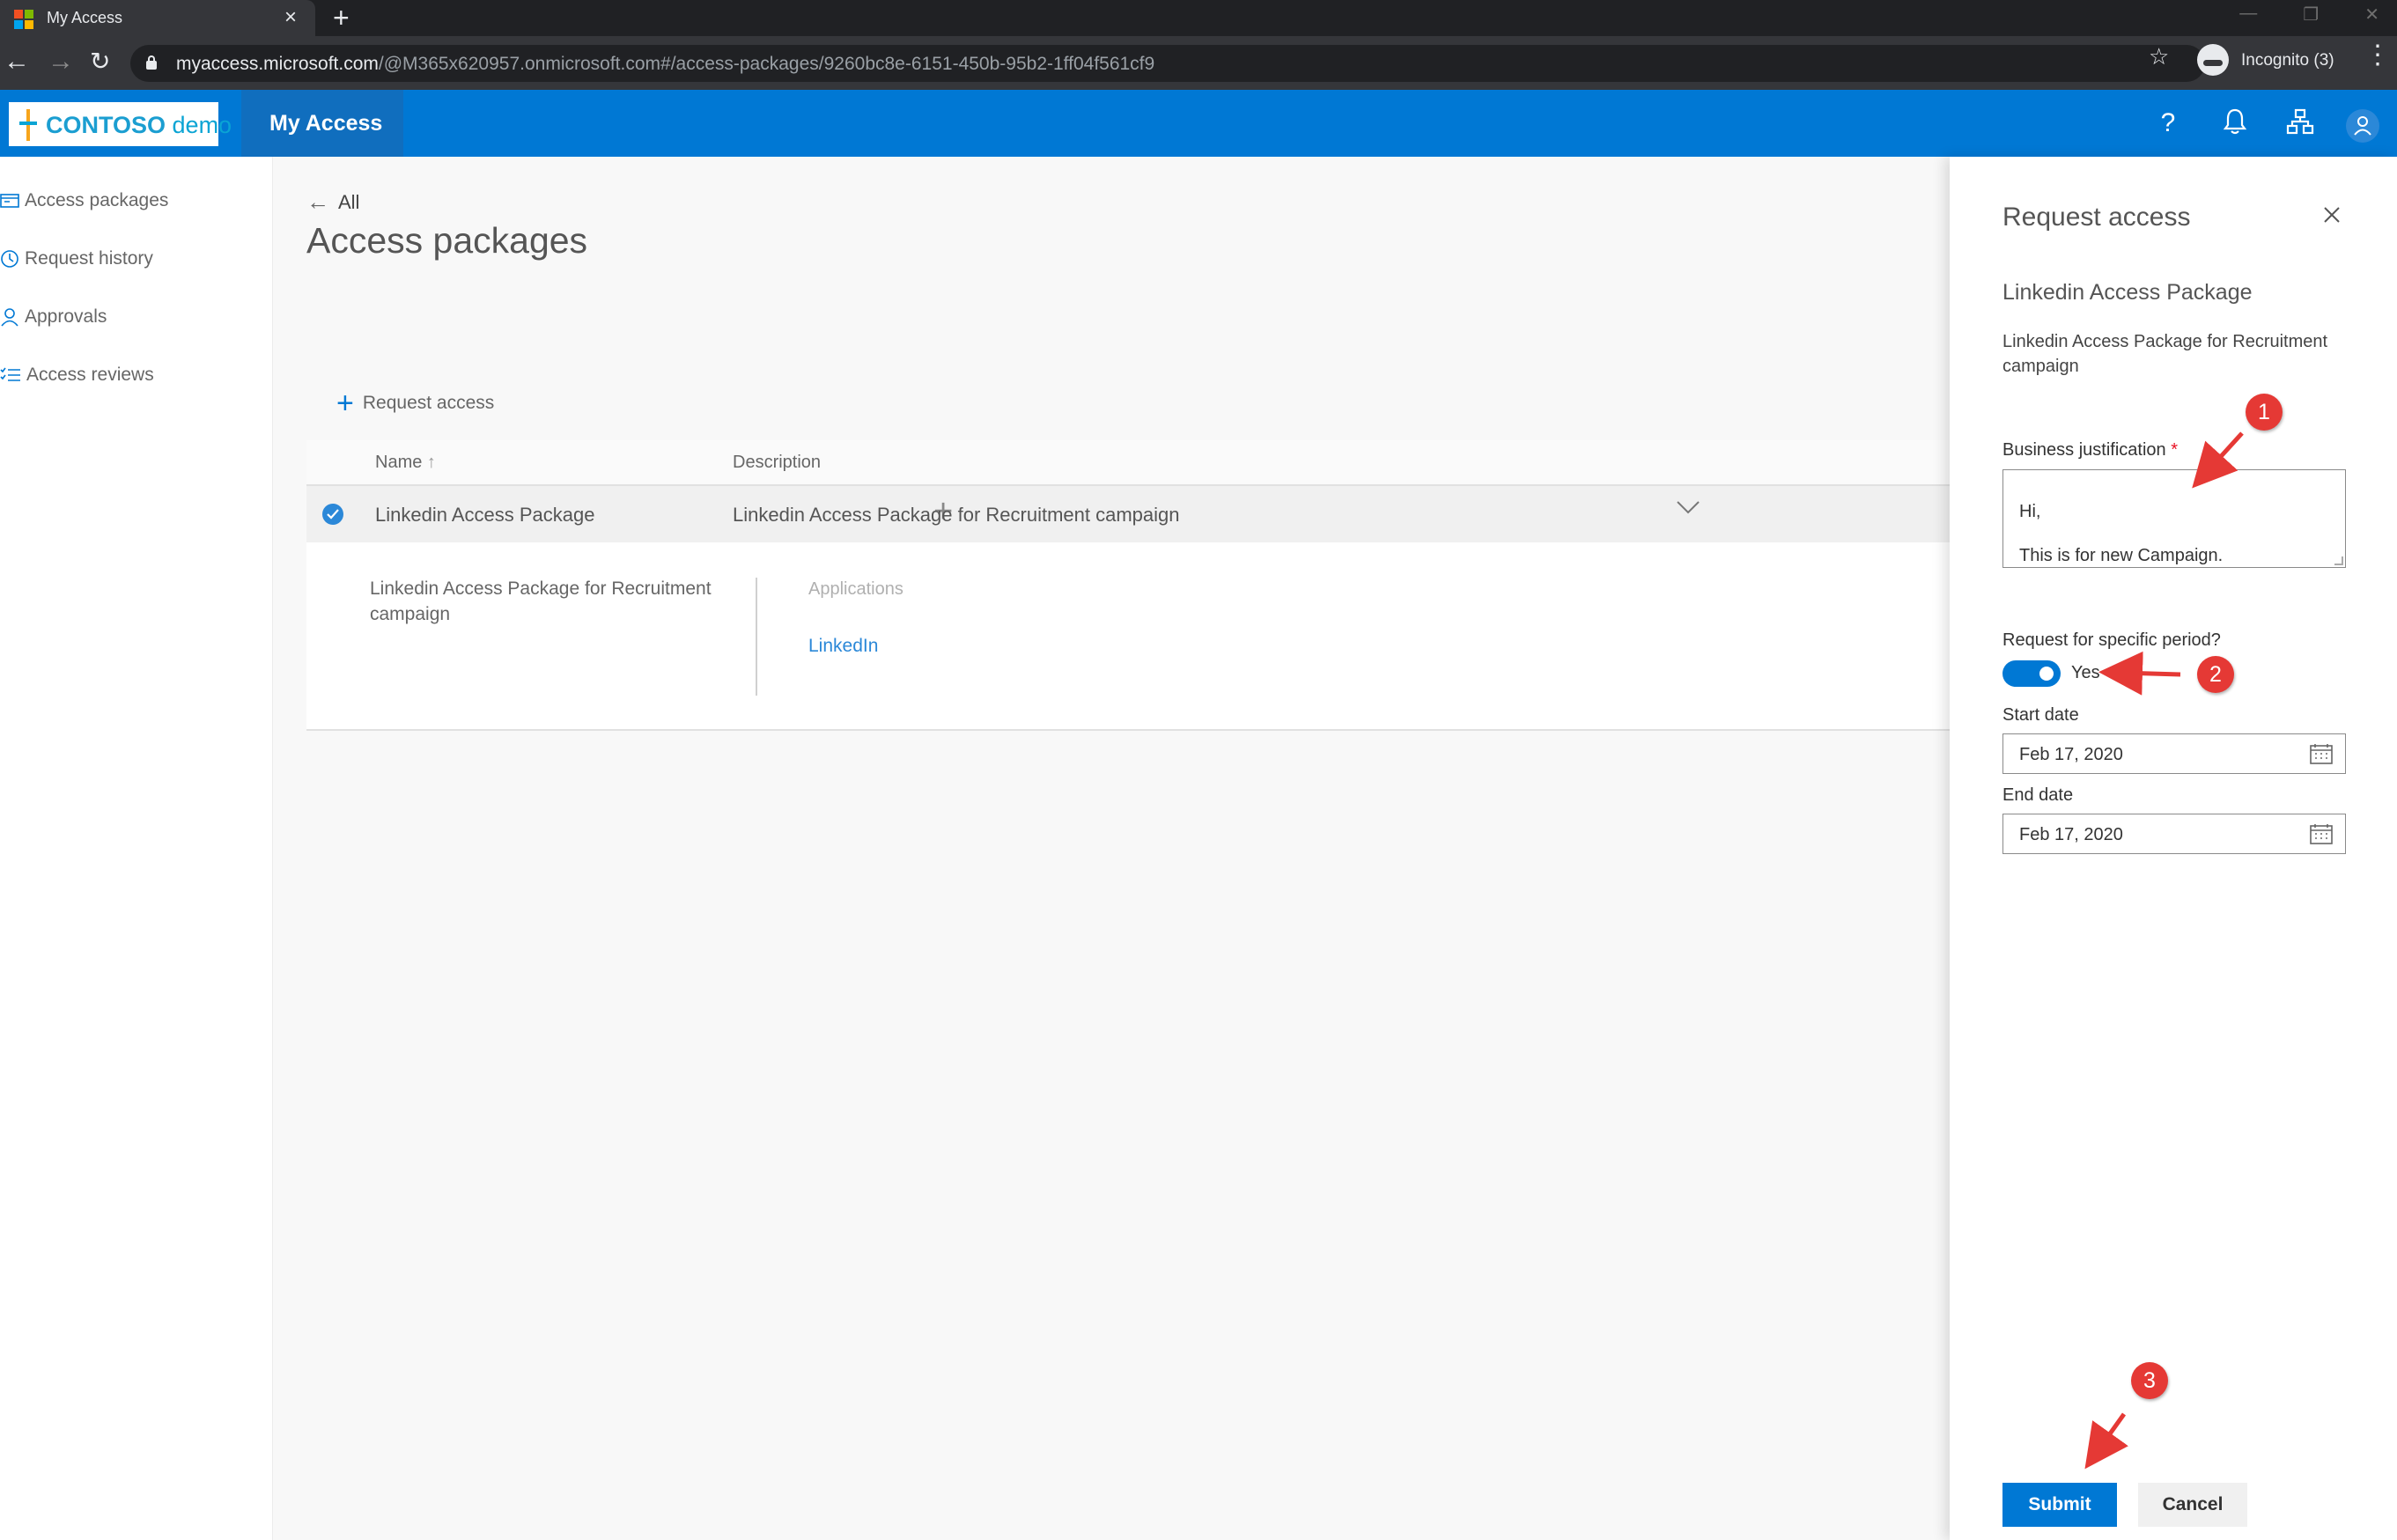 The image size is (2397, 1540). I want to click on forward-icon: →, so click(61, 62).